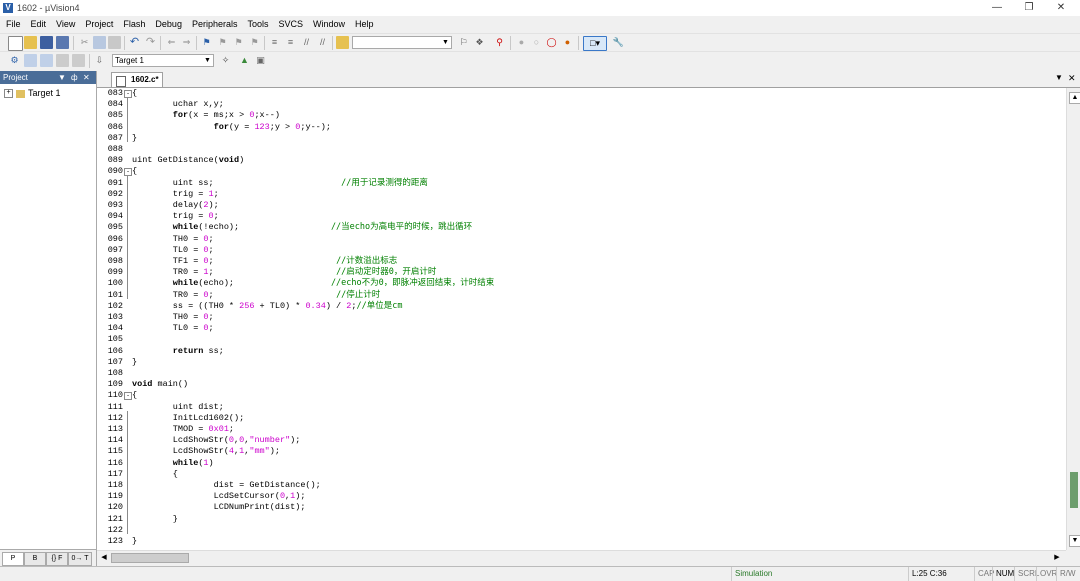 Image resolution: width=1080 pixels, height=581 pixels. What do you see at coordinates (8, 94) in the screenshot?
I see `expand-icon: +` at bounding box center [8, 94].